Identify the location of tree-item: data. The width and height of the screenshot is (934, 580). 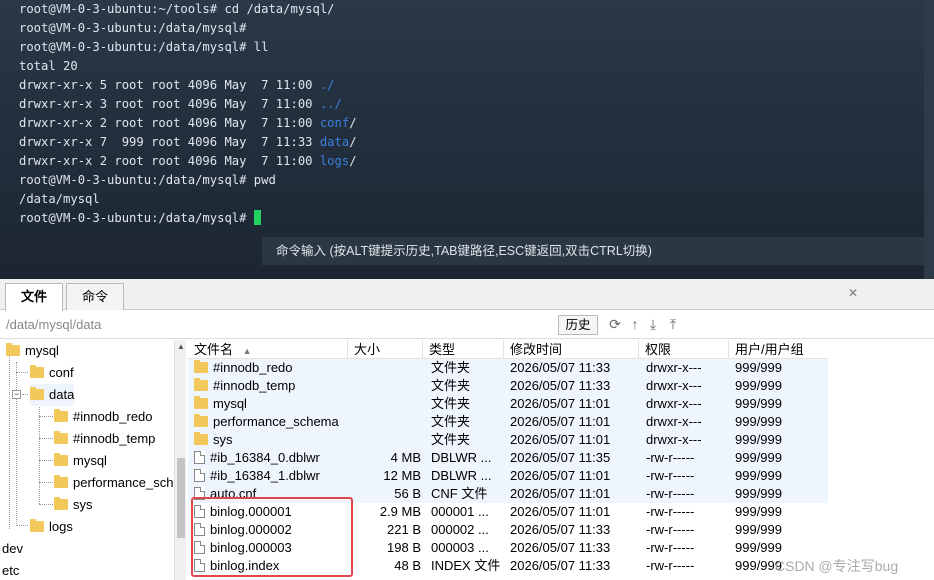
(52, 395).